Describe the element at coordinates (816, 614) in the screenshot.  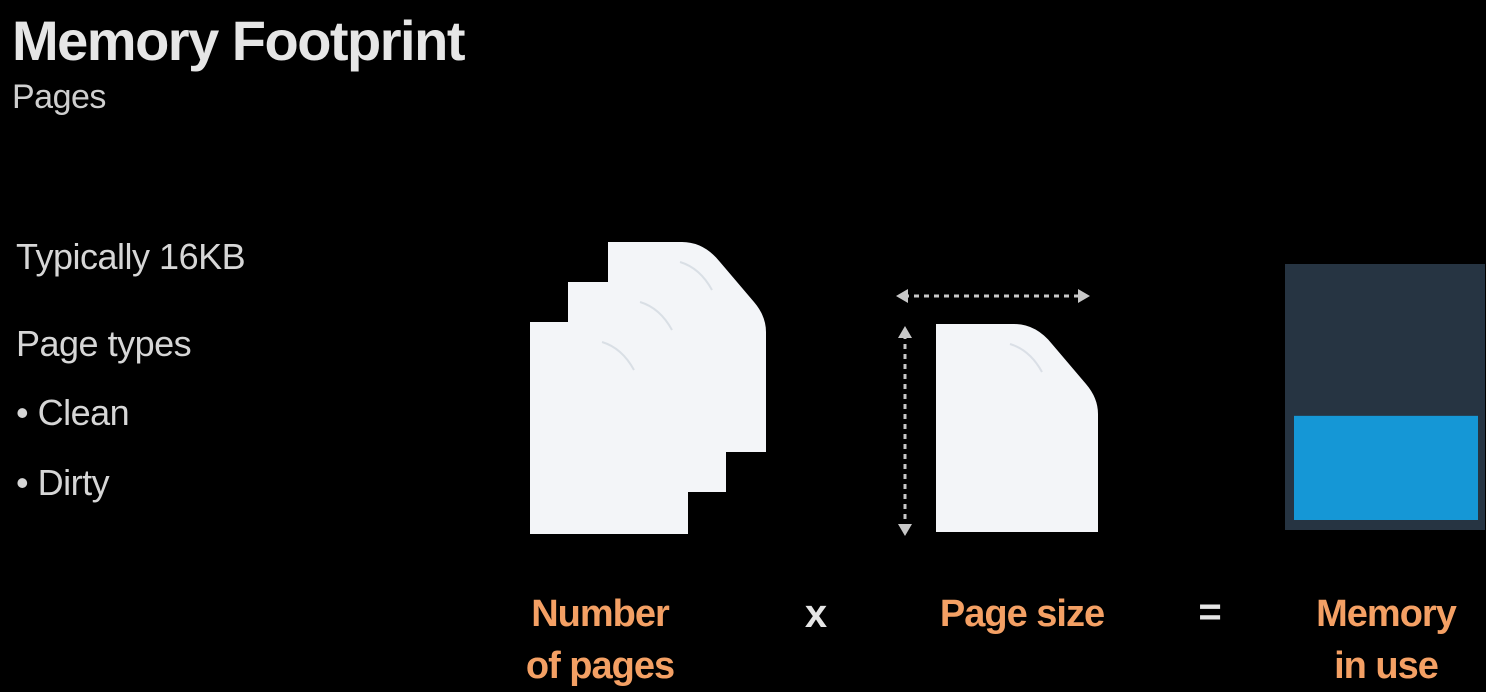
I see `multiply-operator: x` at that location.